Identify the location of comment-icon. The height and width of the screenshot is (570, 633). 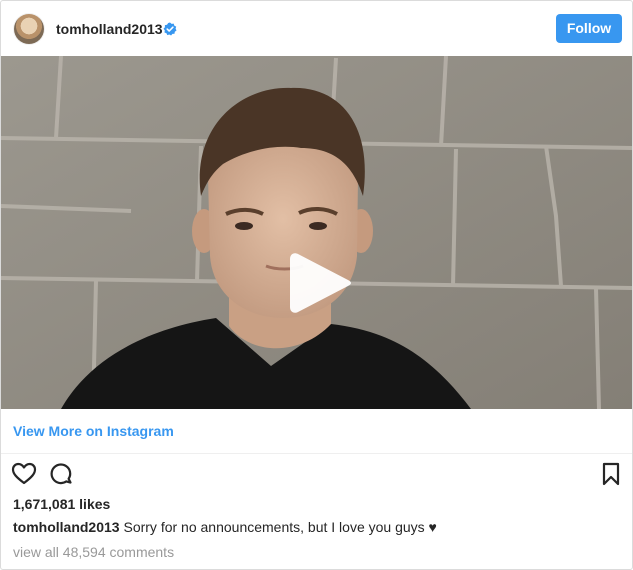
(61, 474).